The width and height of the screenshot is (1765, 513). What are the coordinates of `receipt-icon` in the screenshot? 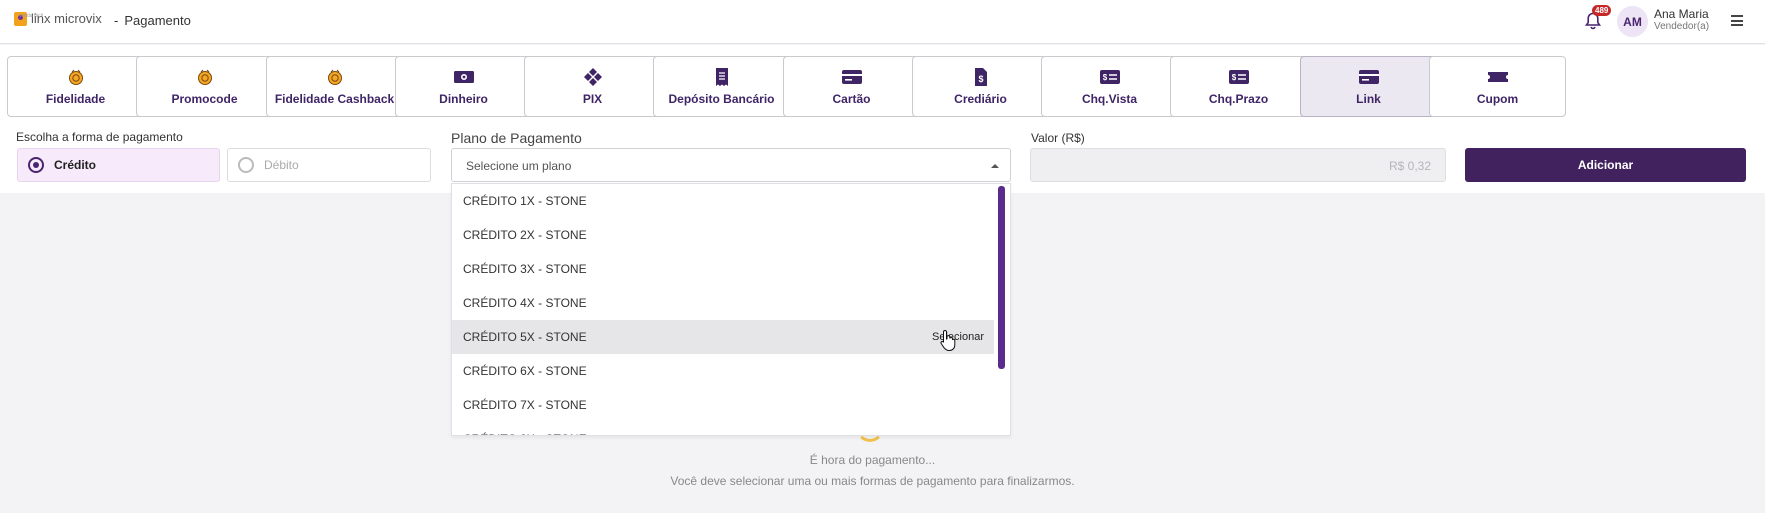 It's located at (722, 77).